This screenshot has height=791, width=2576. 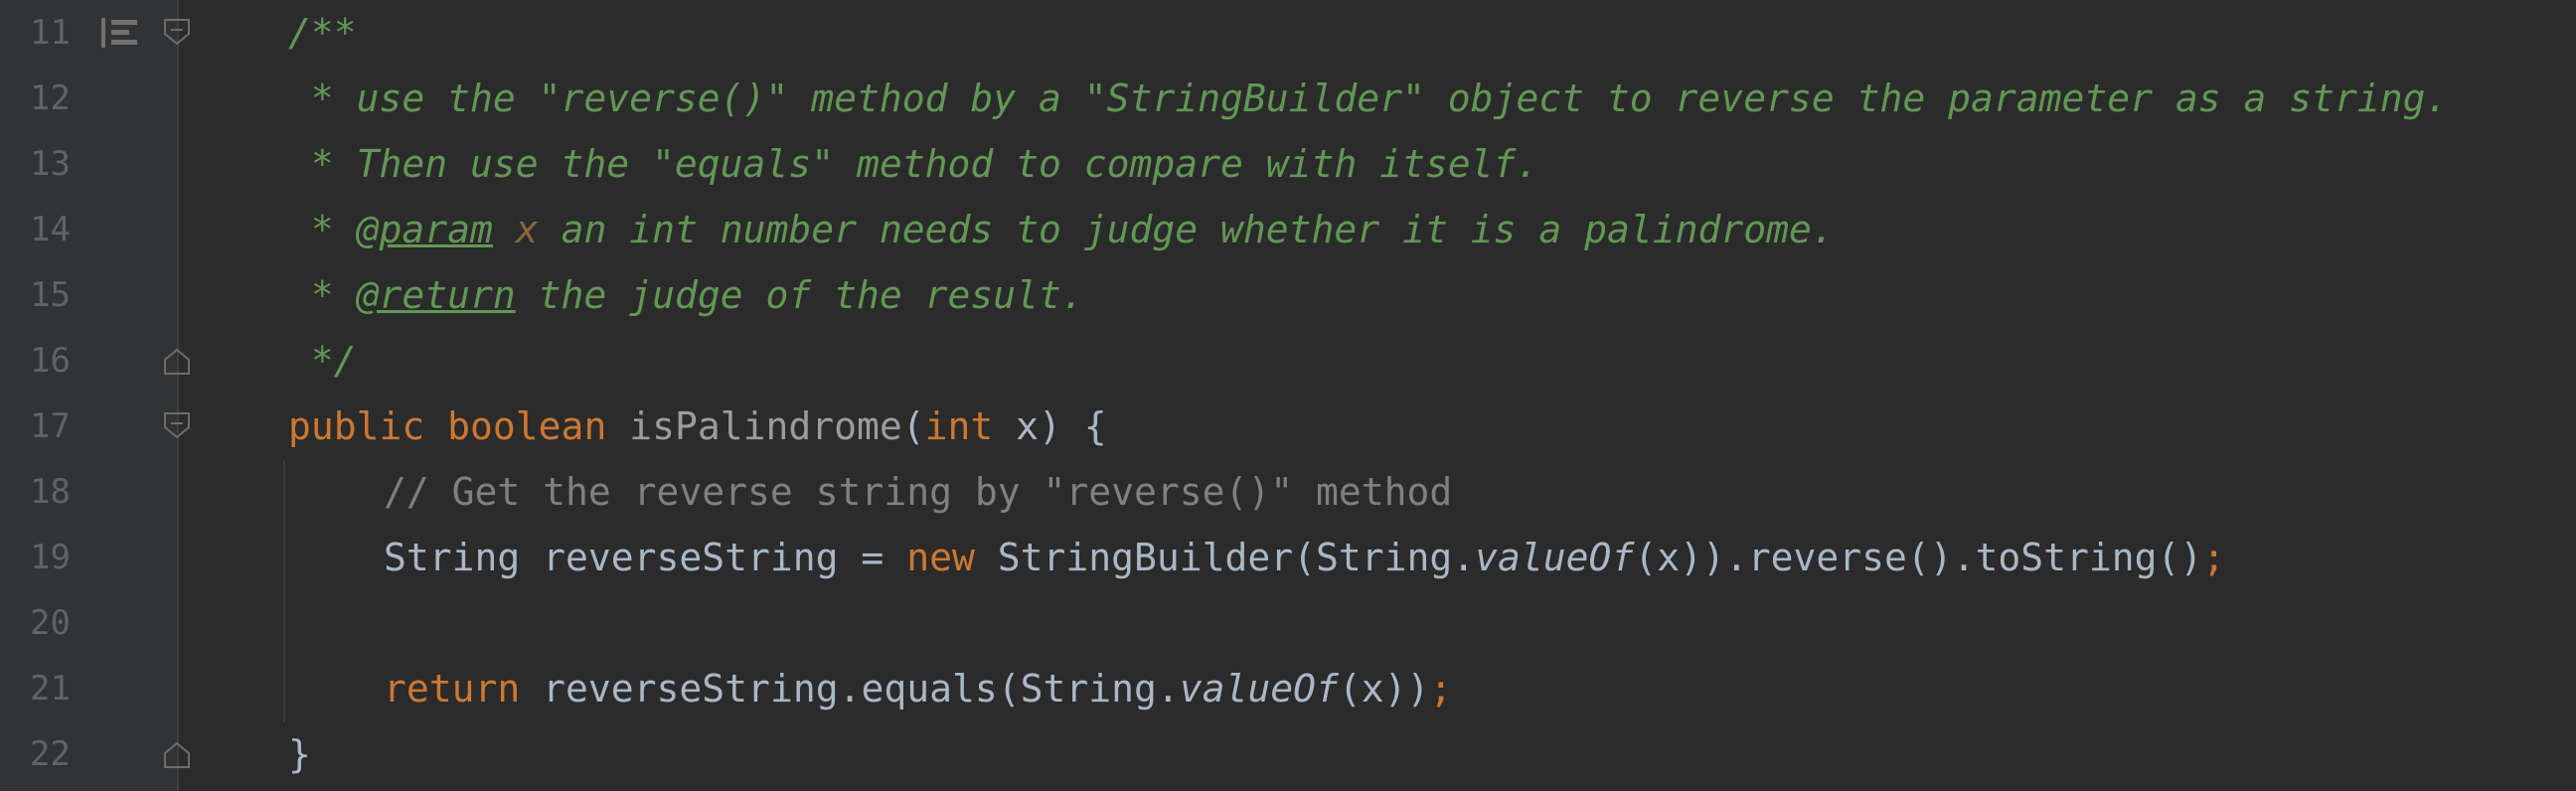 I want to click on line-number: 19, so click(x=50, y=557).